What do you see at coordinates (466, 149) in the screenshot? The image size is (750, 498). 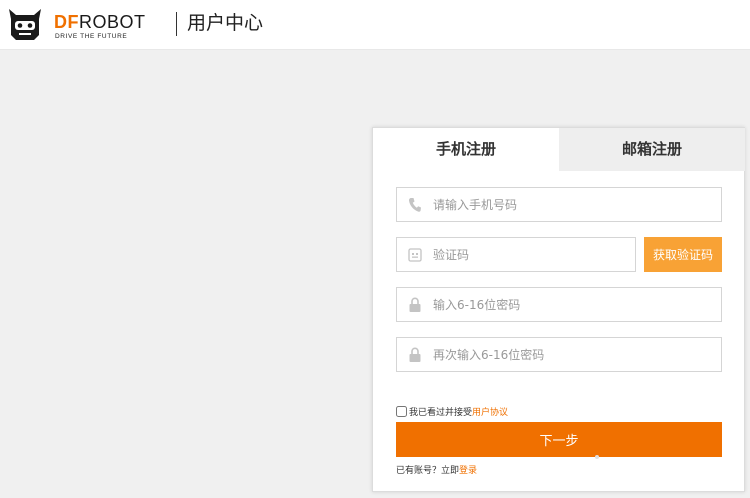 I see `tab-phone-register: 手机注册` at bounding box center [466, 149].